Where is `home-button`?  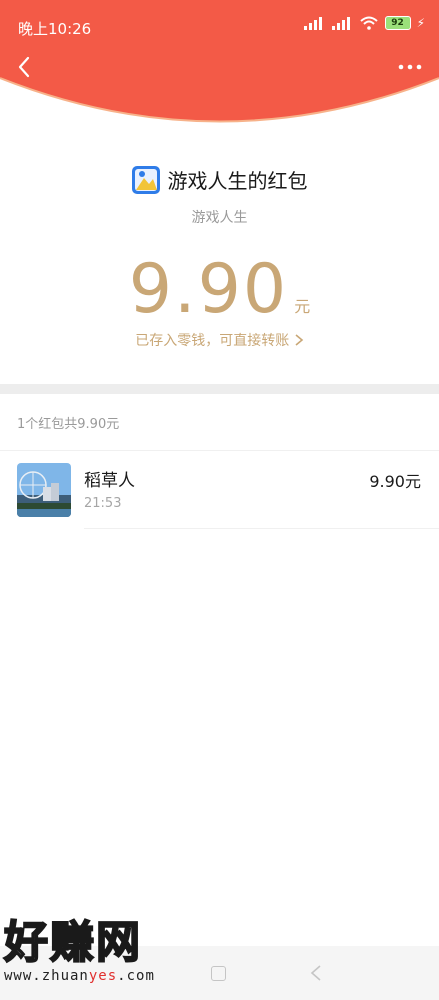
home-button is located at coordinates (218, 973).